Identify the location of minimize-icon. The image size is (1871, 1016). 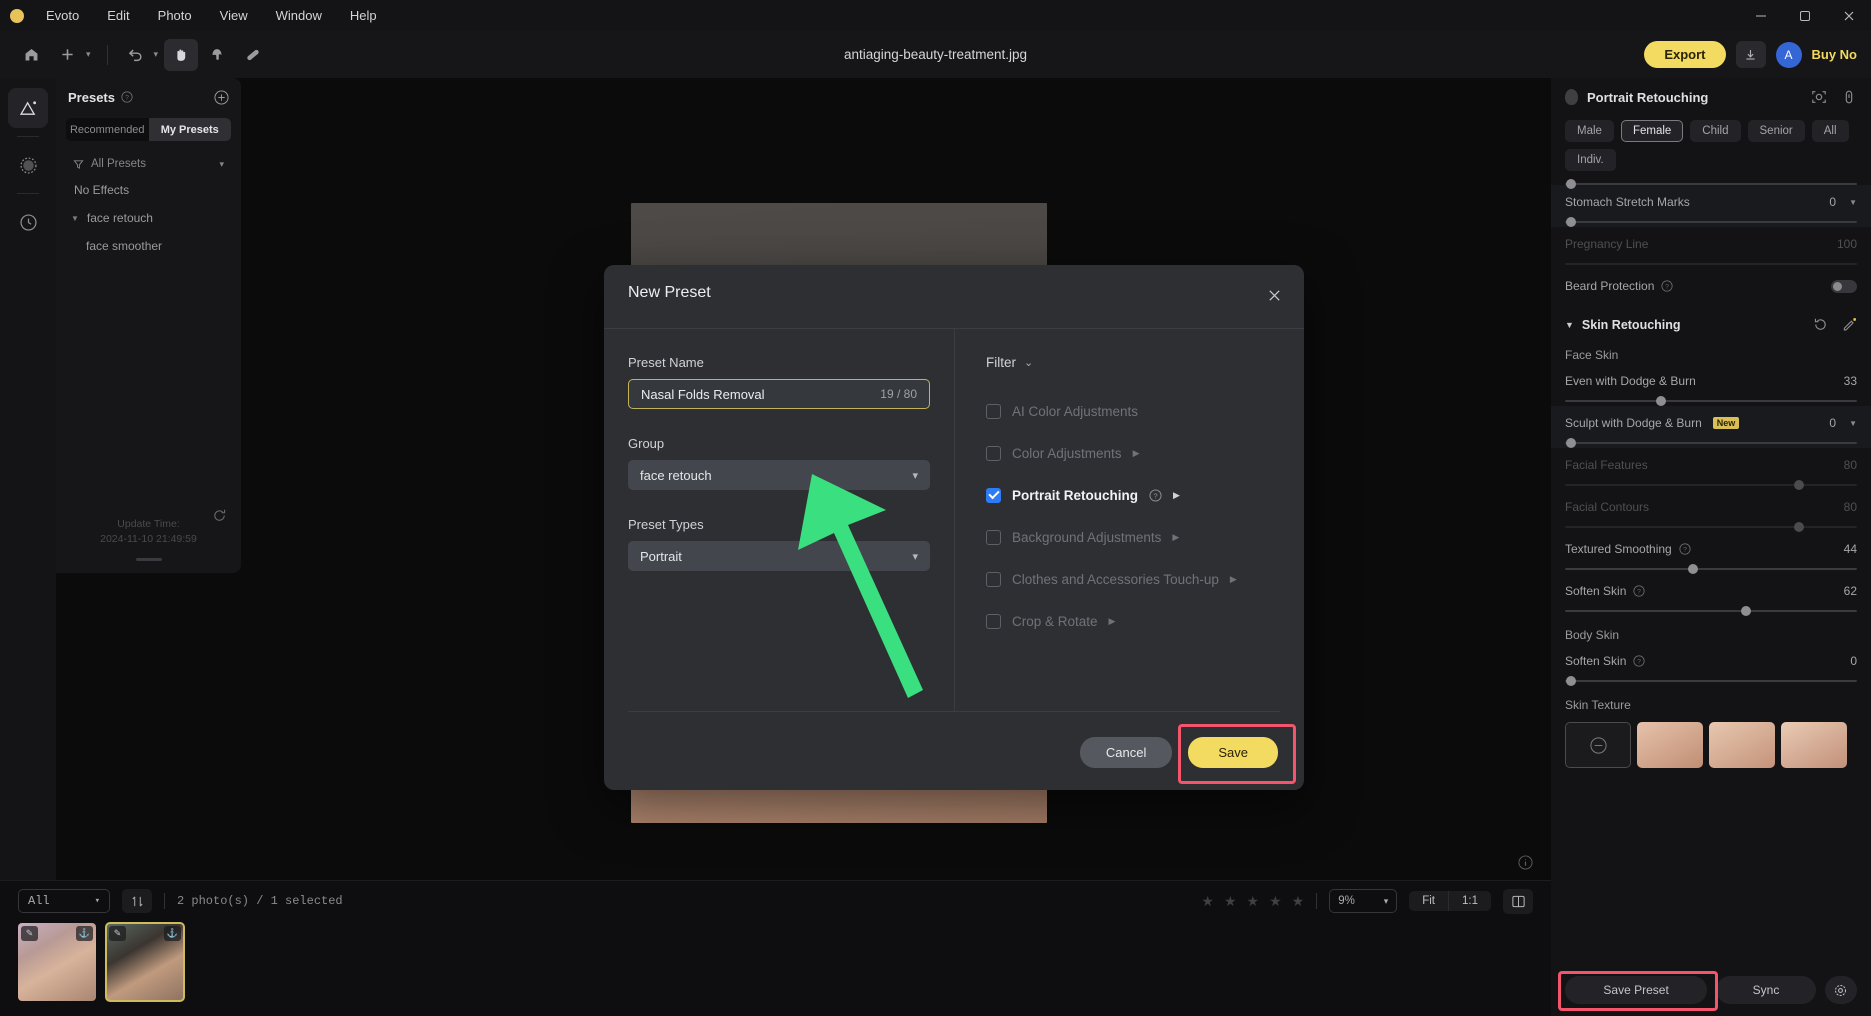
(1761, 15).